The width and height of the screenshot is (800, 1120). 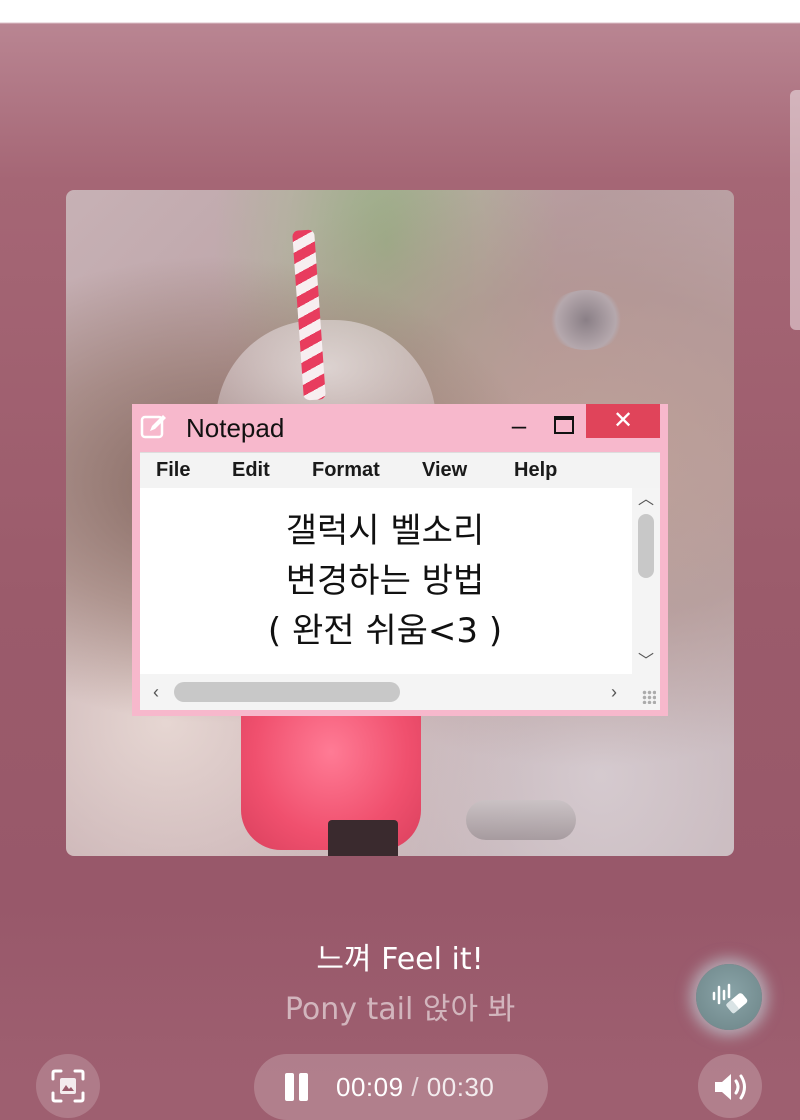 I want to click on edge-panel-handle, so click(x=795, y=210).